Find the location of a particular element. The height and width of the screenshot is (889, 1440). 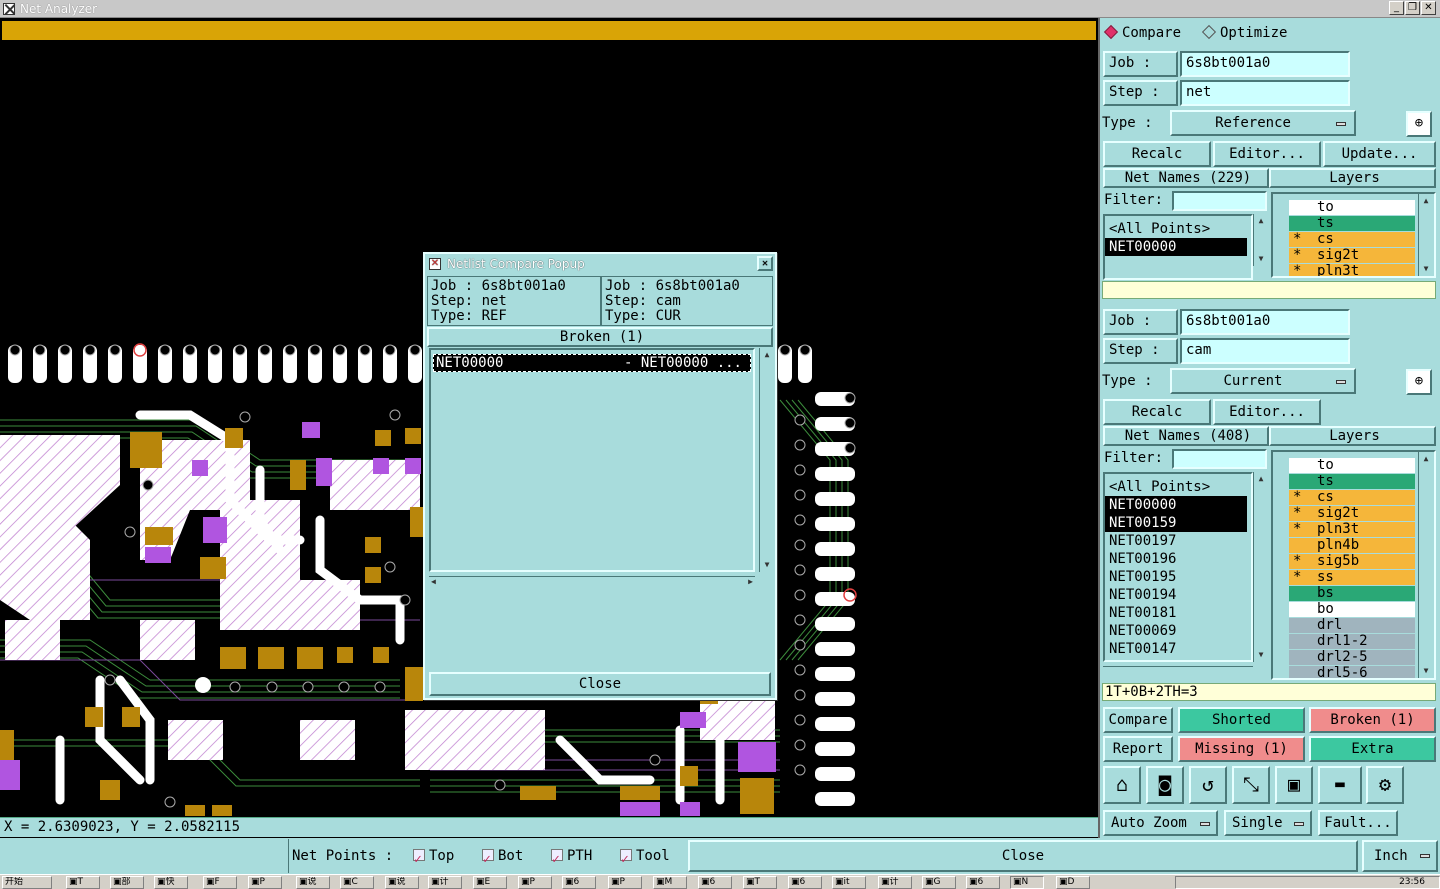

settings-button: ⚙ is located at coordinates (1385, 785).